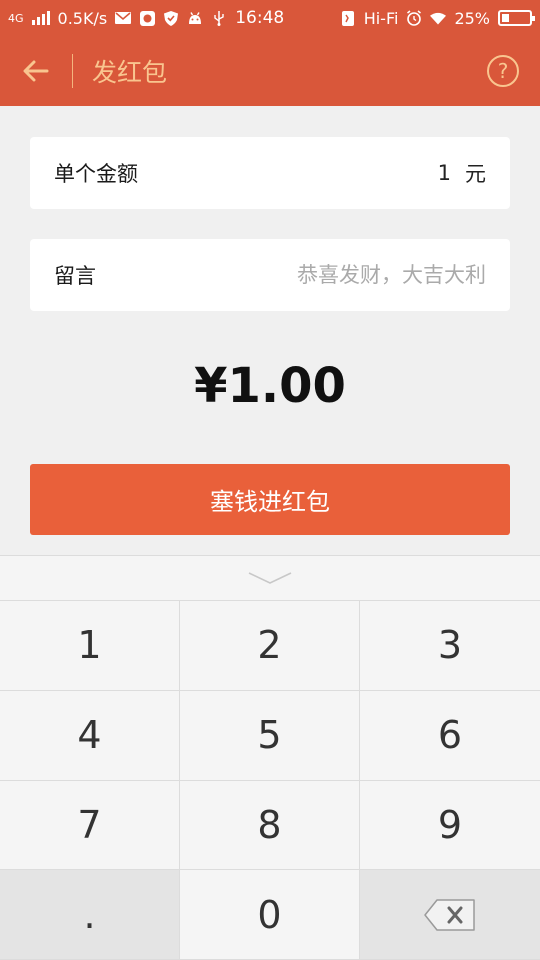 The width and height of the screenshot is (540, 960). Describe the element at coordinates (270, 71) in the screenshot. I see `app-bar: 发红包 ?` at that location.